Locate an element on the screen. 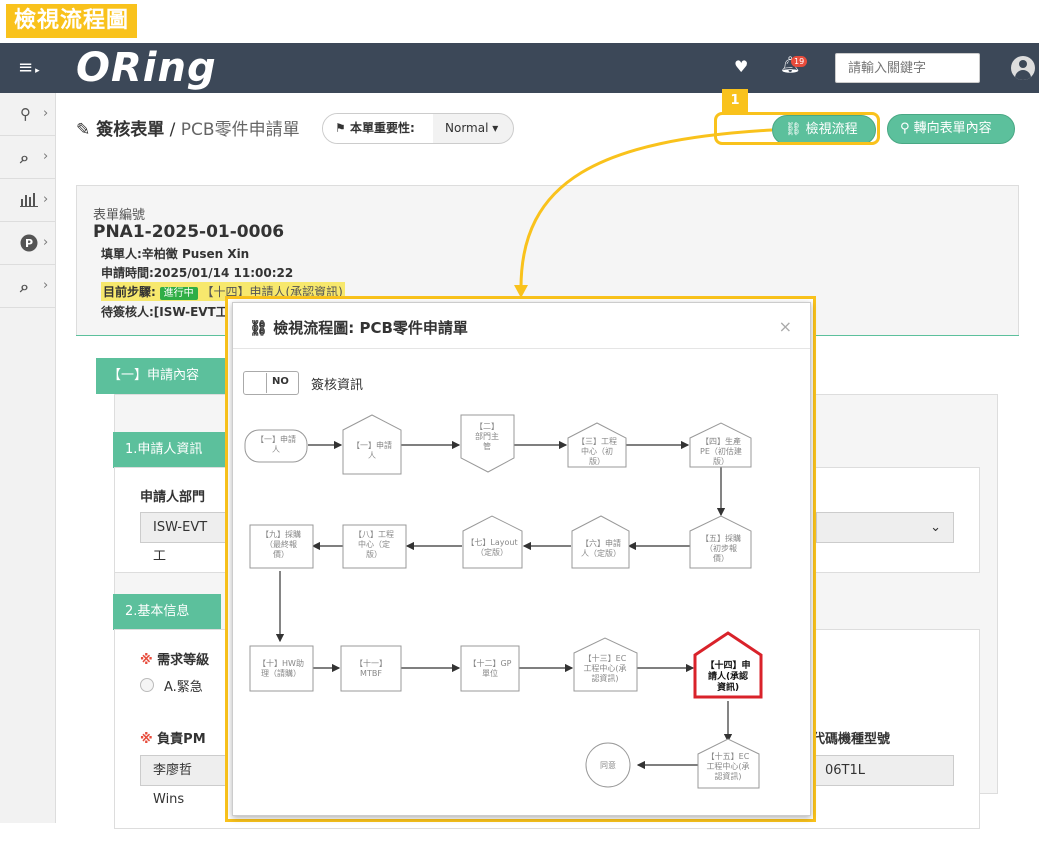  svg-text: 【三】工程 is located at coordinates (597, 441).